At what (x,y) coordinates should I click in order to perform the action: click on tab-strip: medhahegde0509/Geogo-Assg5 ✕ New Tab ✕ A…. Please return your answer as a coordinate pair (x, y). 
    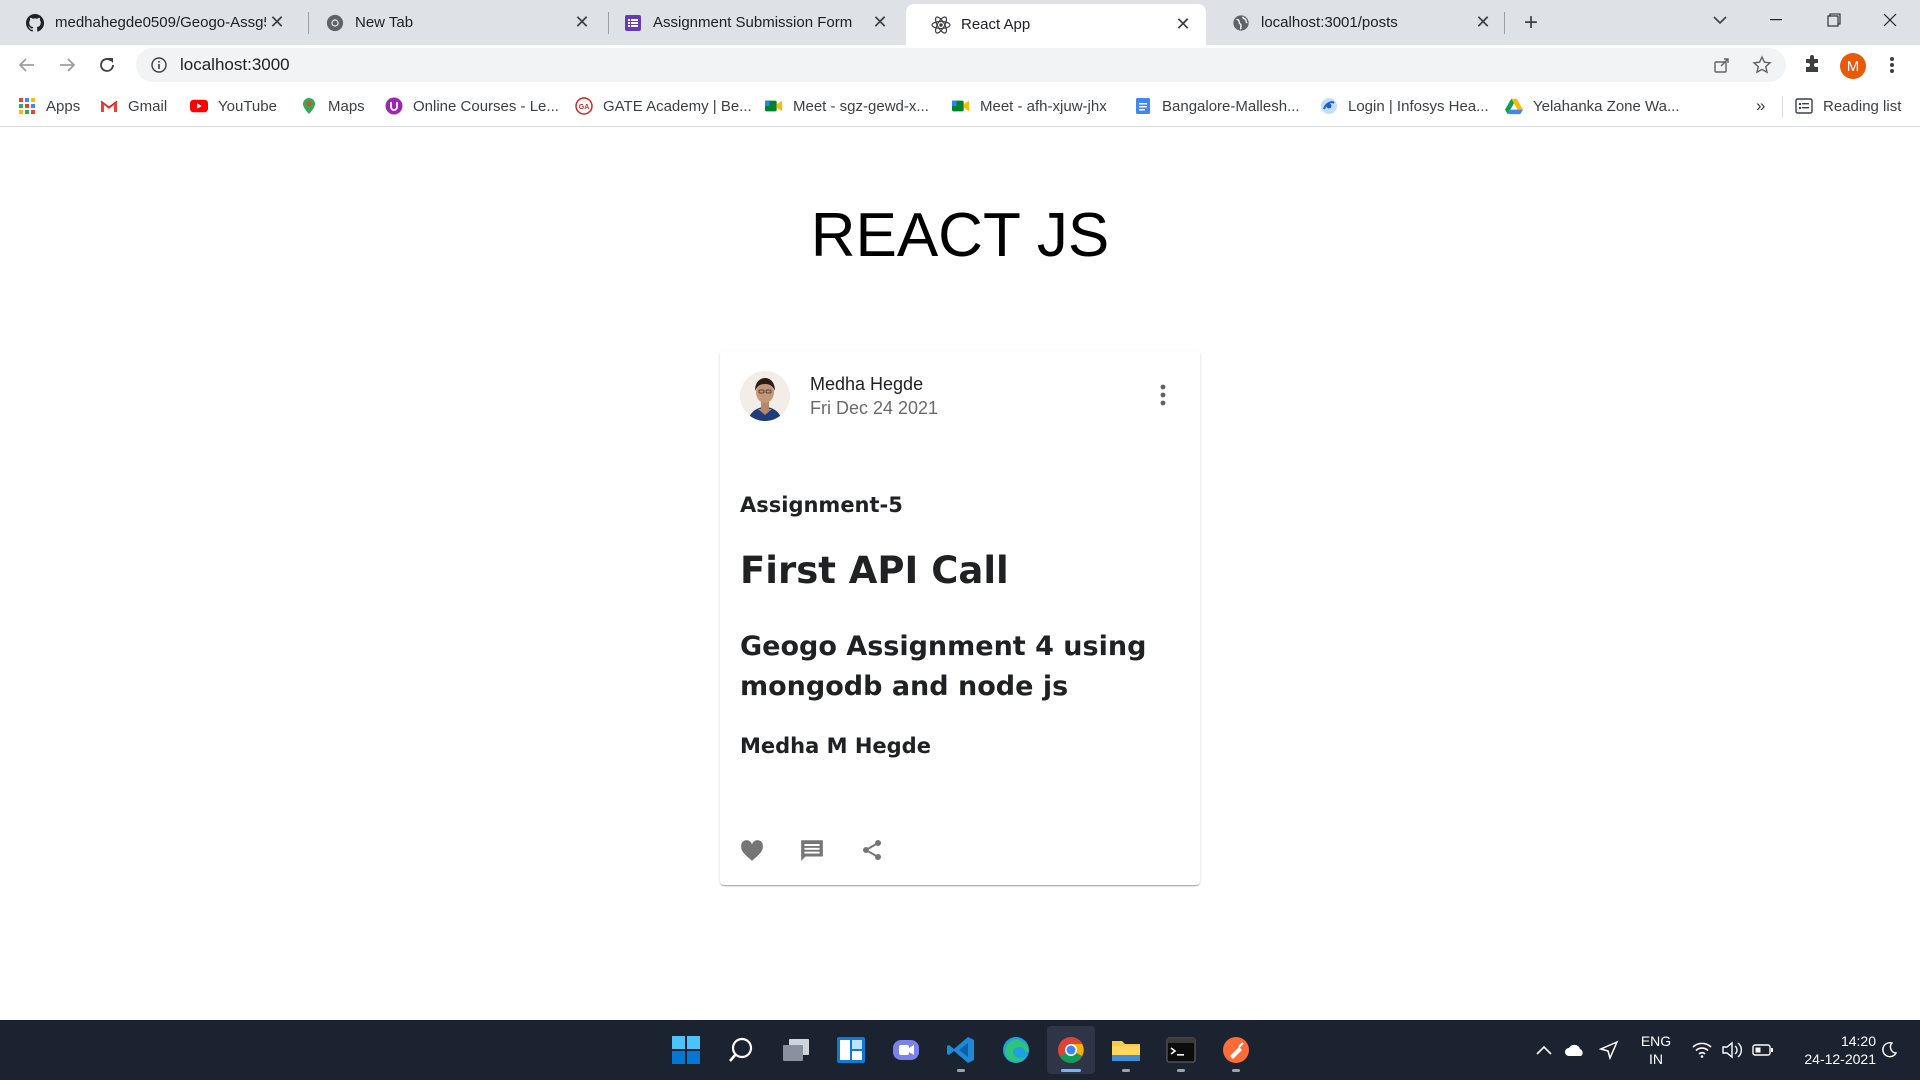
    Looking at the image, I should click on (960, 22).